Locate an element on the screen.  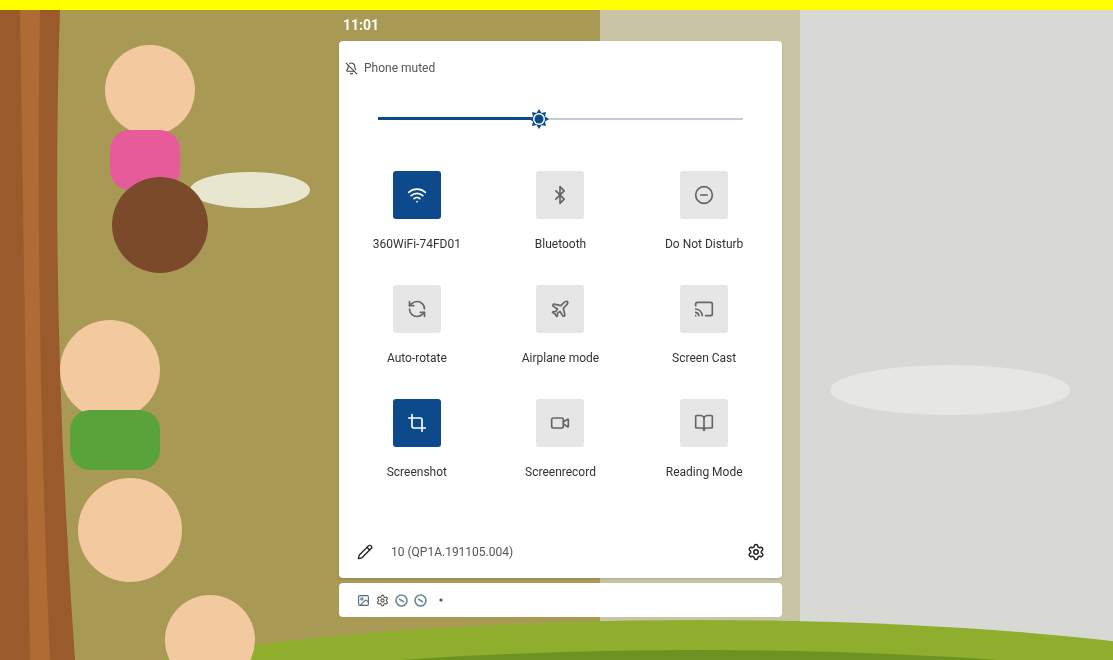
airplane-icon is located at coordinates (560, 309).